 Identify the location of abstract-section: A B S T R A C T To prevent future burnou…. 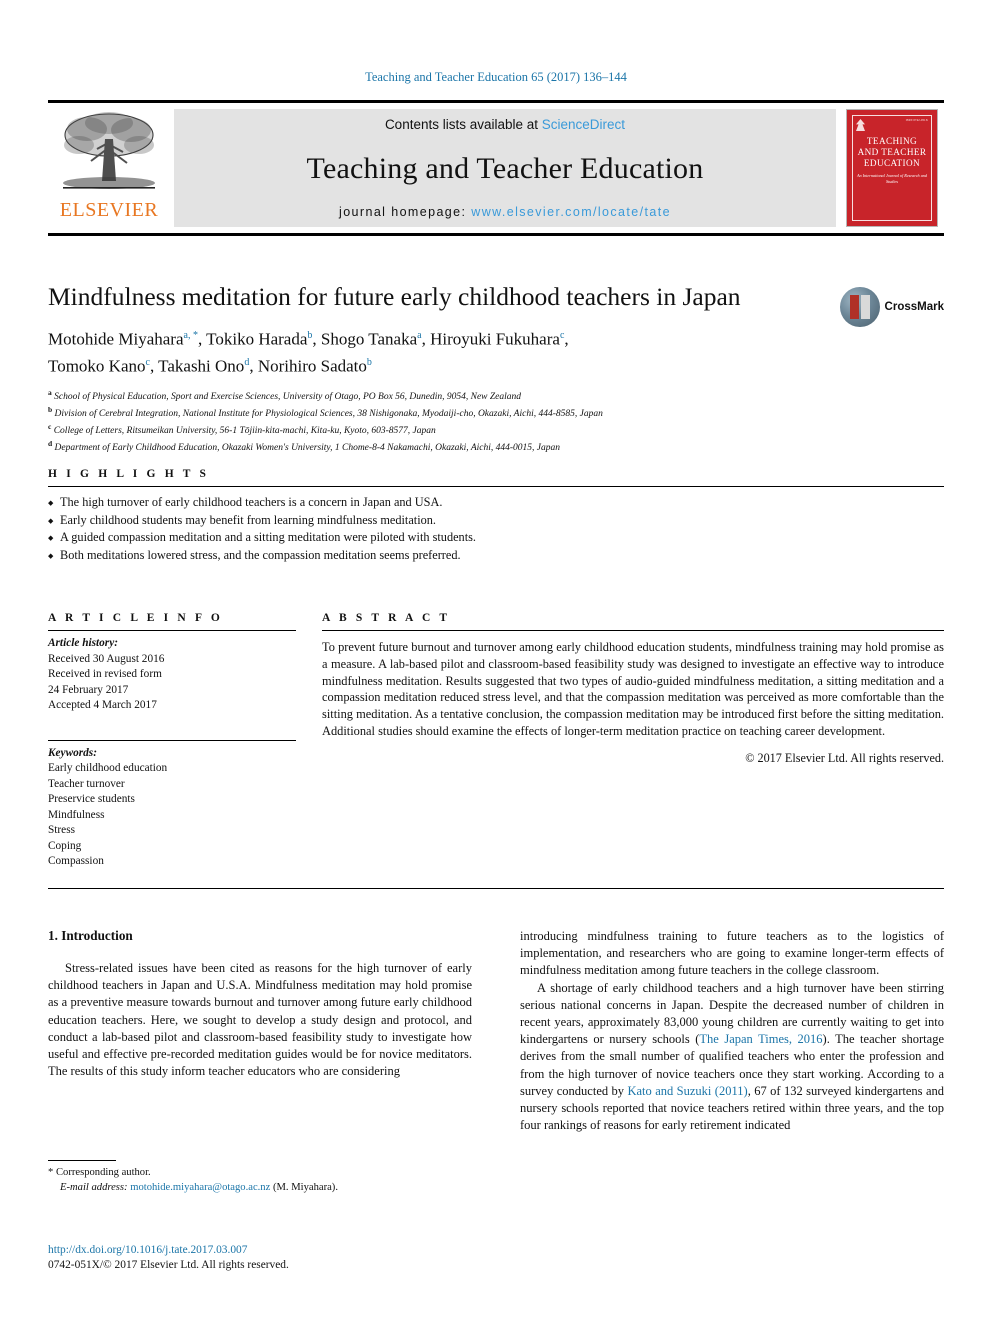
(633, 689).